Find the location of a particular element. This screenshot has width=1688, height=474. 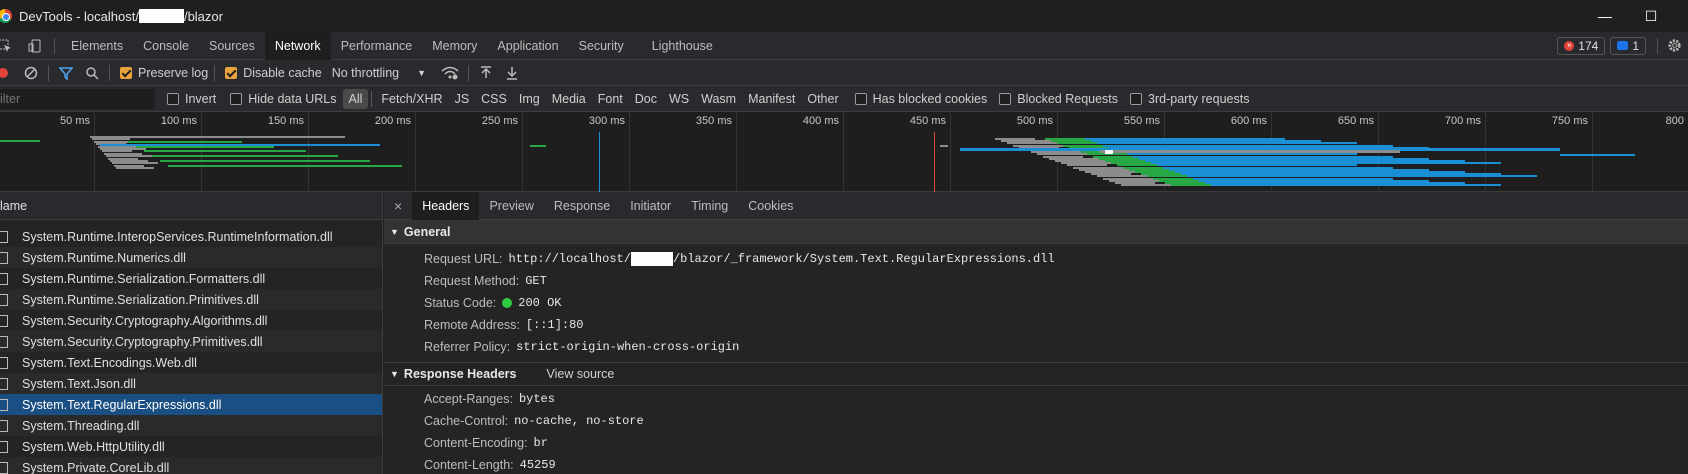

tab-headers: Headers is located at coordinates (446, 206).